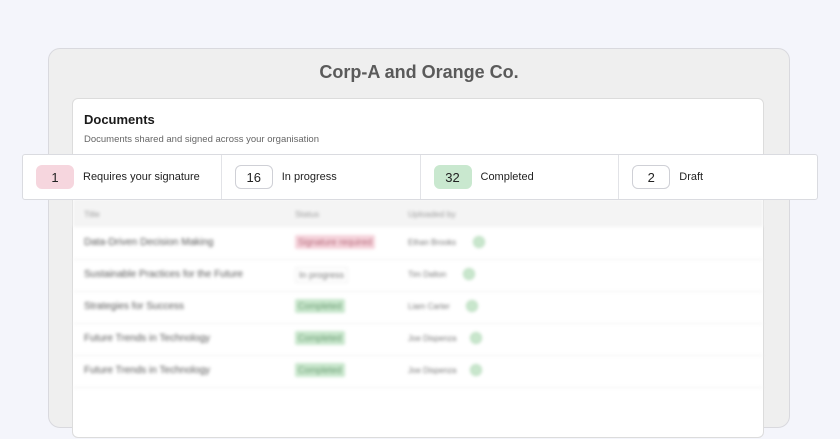  I want to click on stat-draft: 2 Draft, so click(718, 177).